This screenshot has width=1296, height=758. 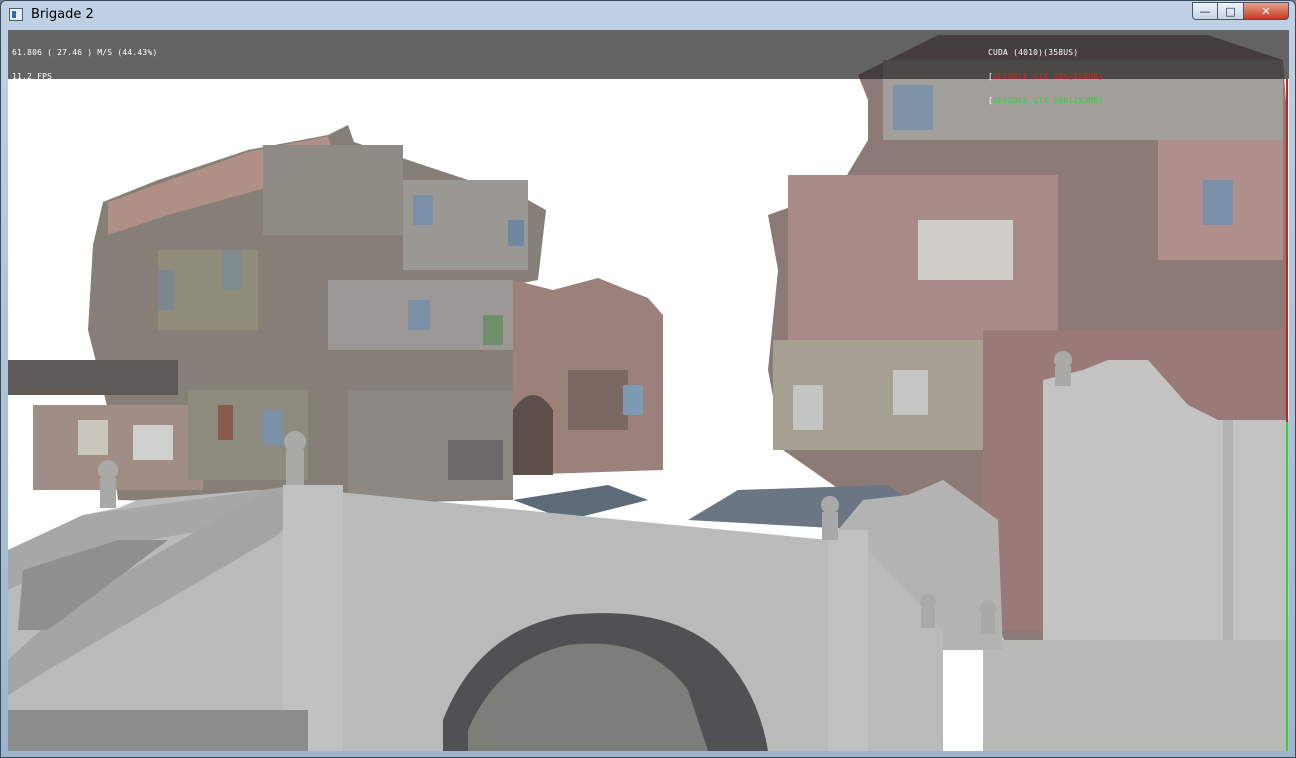 What do you see at coordinates (32, 76) in the screenshot?
I see `stat-fps: 11.2 FPS` at bounding box center [32, 76].